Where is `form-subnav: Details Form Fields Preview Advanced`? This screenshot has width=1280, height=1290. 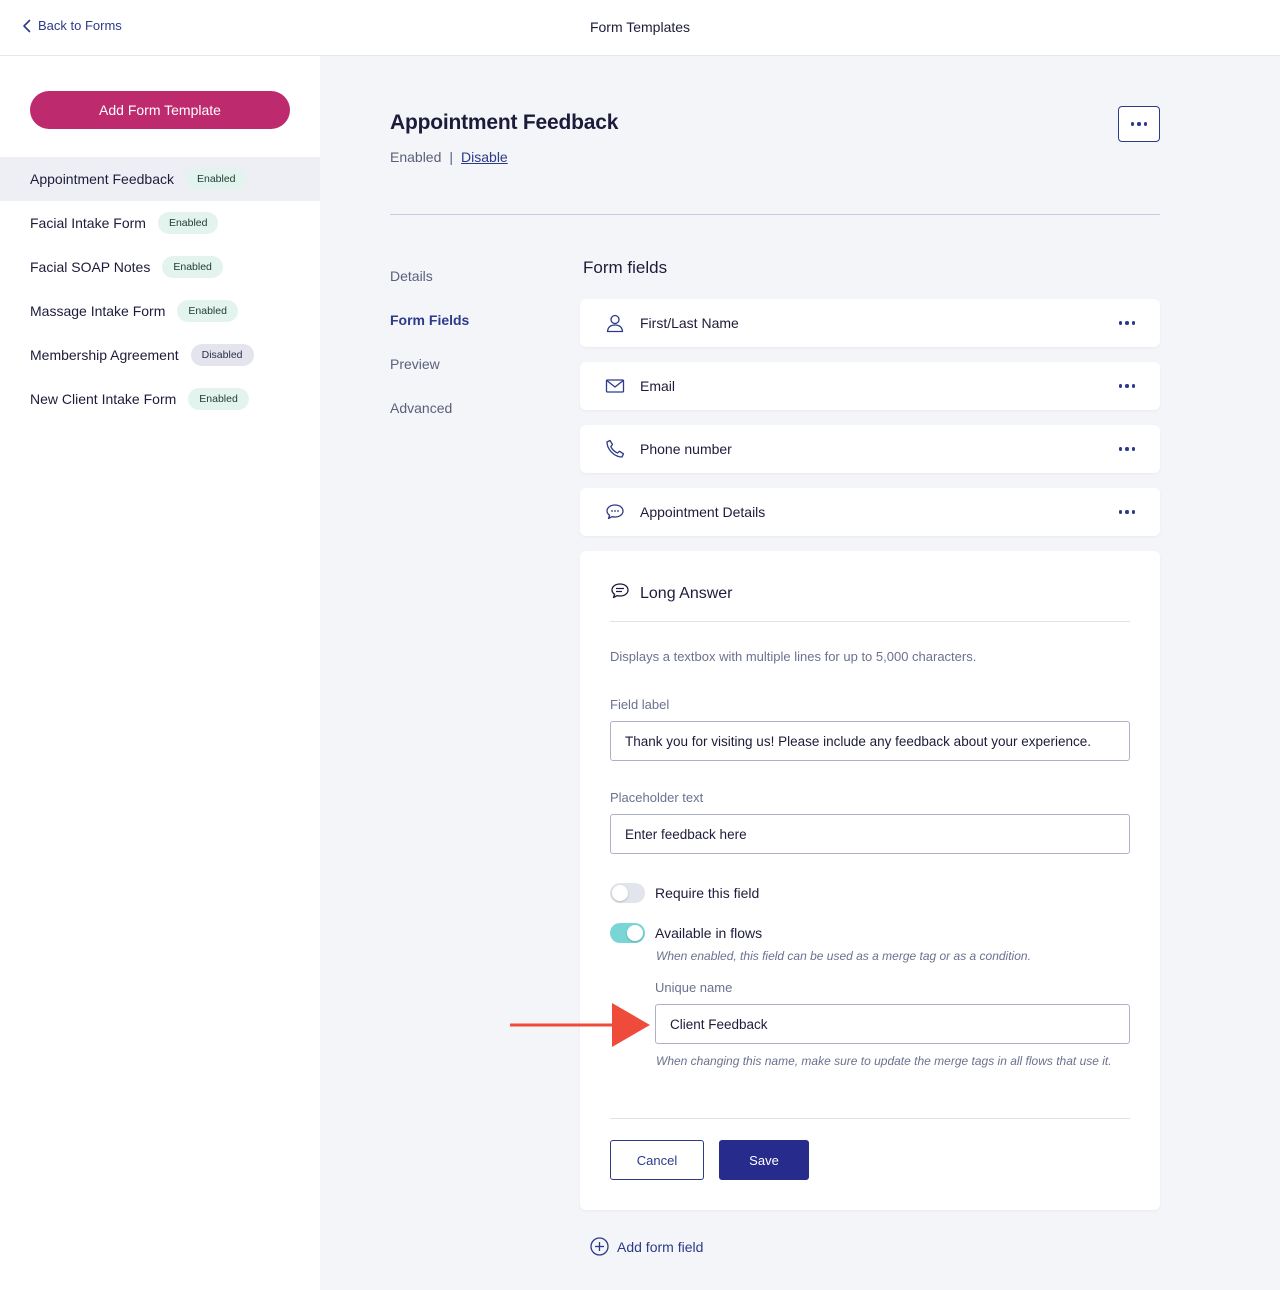
form-subnav: Details Form Fields Preview Advanced is located at coordinates (429, 356).